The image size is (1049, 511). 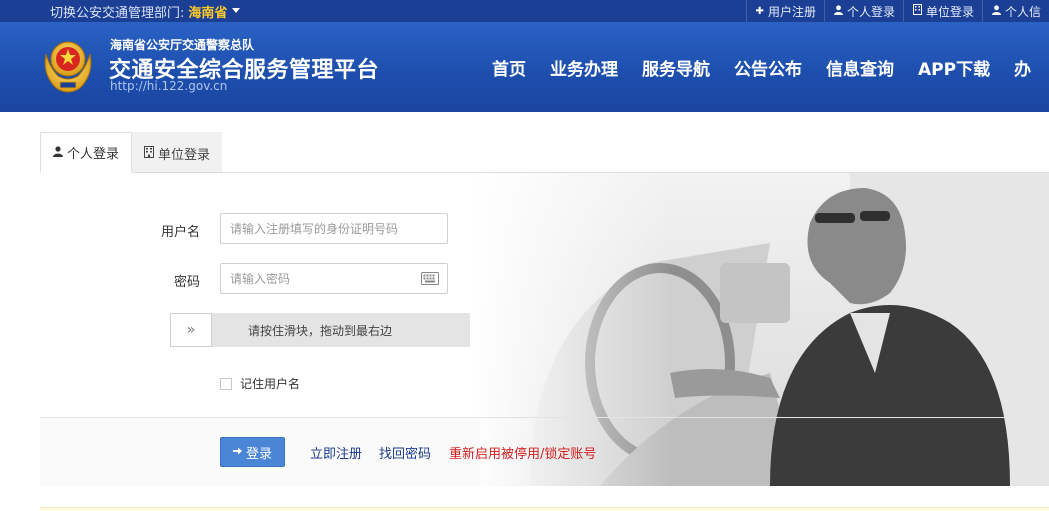 What do you see at coordinates (236, 10) in the screenshot?
I see `caret-down-icon` at bounding box center [236, 10].